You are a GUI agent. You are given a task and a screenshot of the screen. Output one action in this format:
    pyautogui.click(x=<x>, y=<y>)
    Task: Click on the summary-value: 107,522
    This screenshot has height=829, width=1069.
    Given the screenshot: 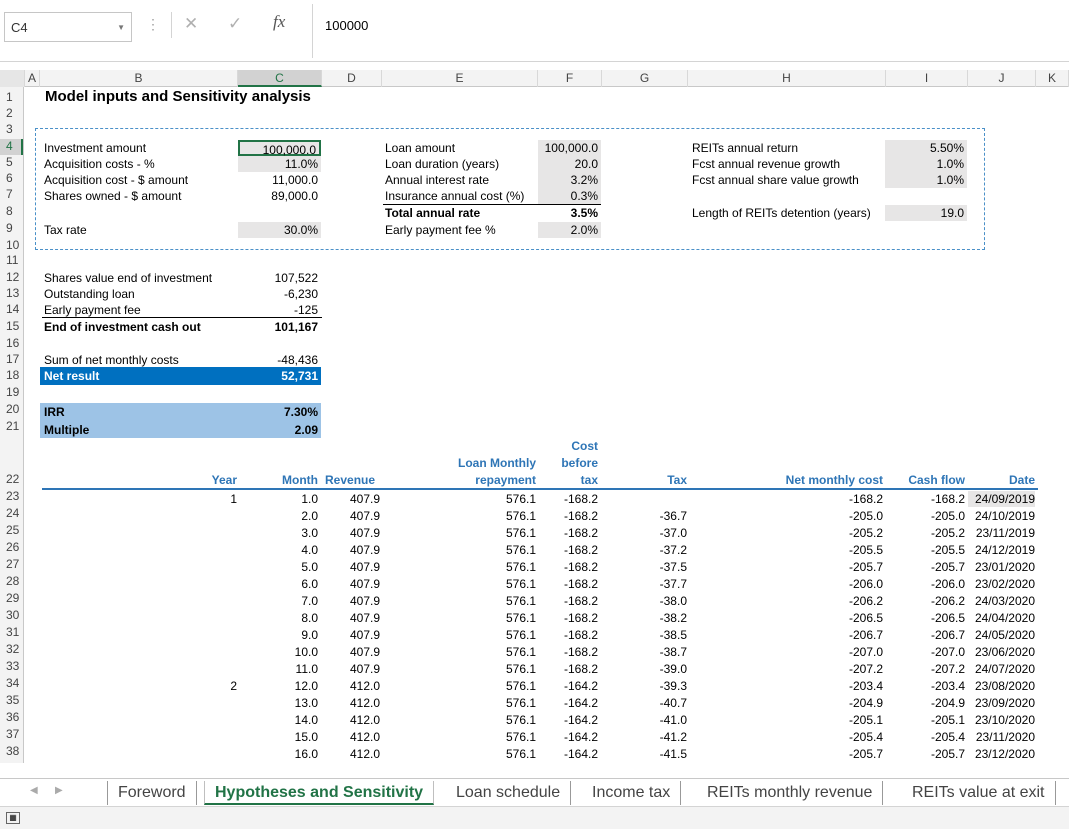 What is the action you would take?
    pyautogui.click(x=279, y=278)
    